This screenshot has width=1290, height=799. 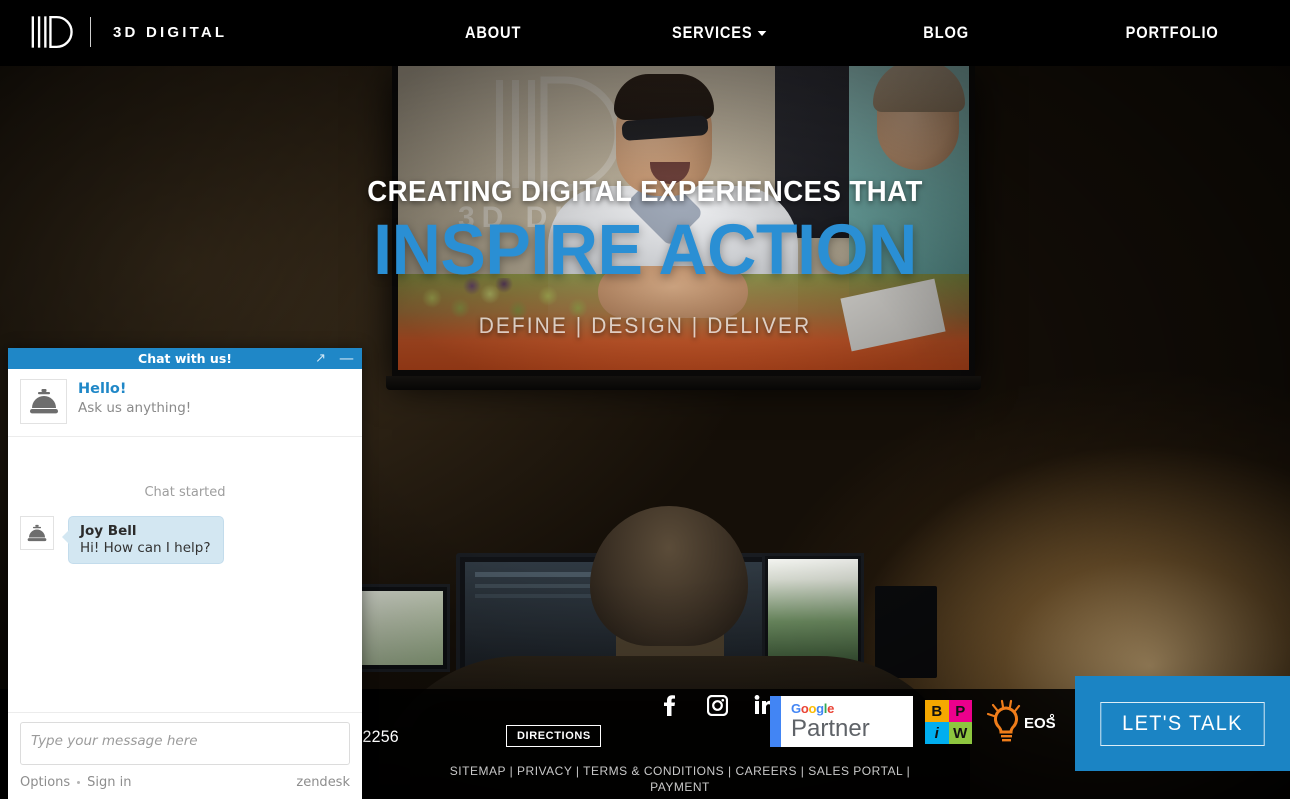 I want to click on brand-logo: 3D DIGITAL, so click(x=128, y=32).